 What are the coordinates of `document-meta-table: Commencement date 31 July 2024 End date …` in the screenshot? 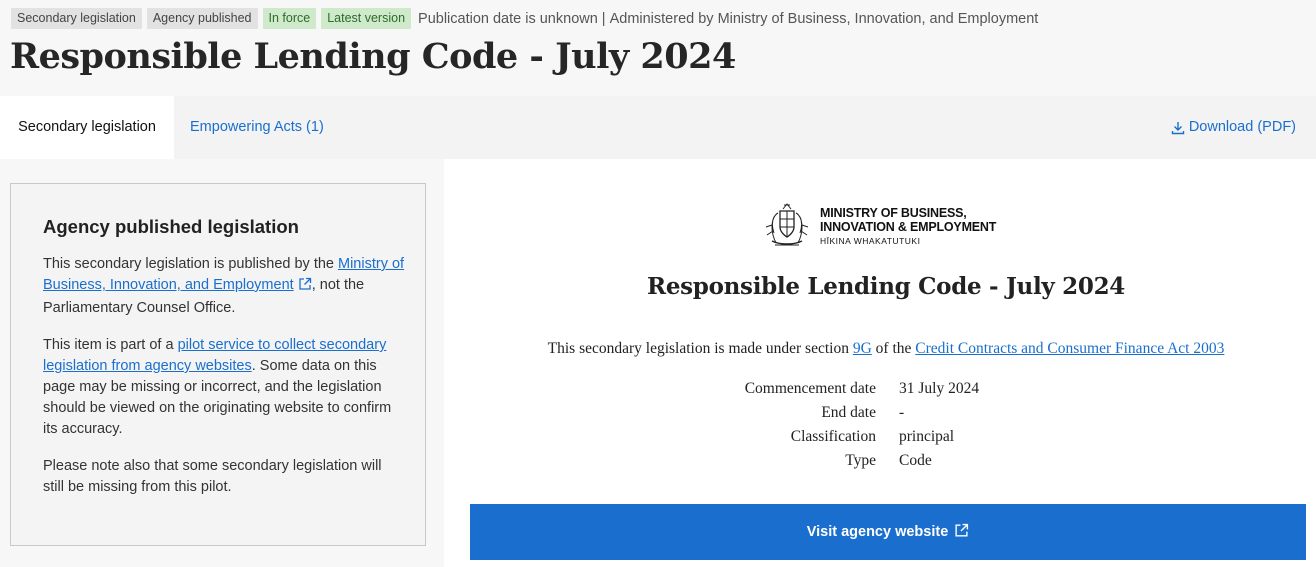 It's located at (841, 425).